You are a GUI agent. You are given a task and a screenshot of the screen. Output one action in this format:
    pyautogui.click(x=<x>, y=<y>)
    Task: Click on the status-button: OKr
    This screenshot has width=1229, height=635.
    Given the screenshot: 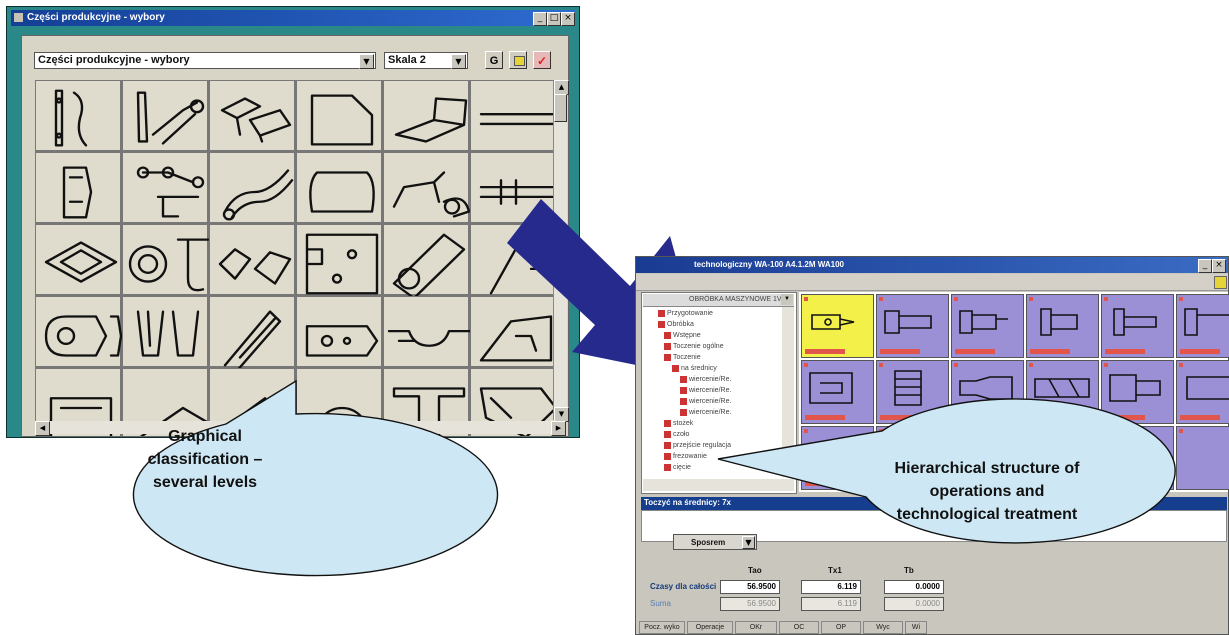 What is the action you would take?
    pyautogui.click(x=756, y=627)
    